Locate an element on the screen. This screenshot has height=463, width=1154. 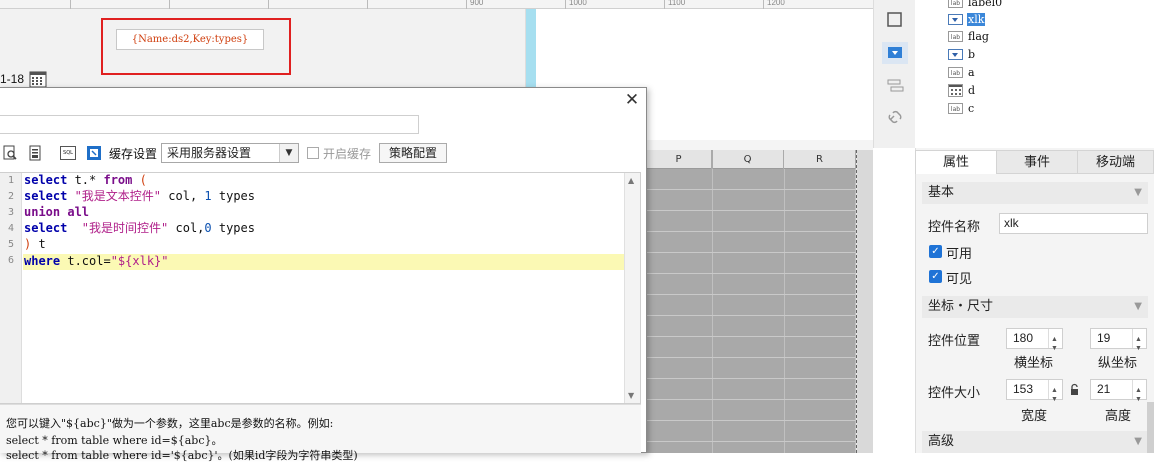
horizontal-ruler: 900 1000 1100 1200 is located at coordinates (436, 4).